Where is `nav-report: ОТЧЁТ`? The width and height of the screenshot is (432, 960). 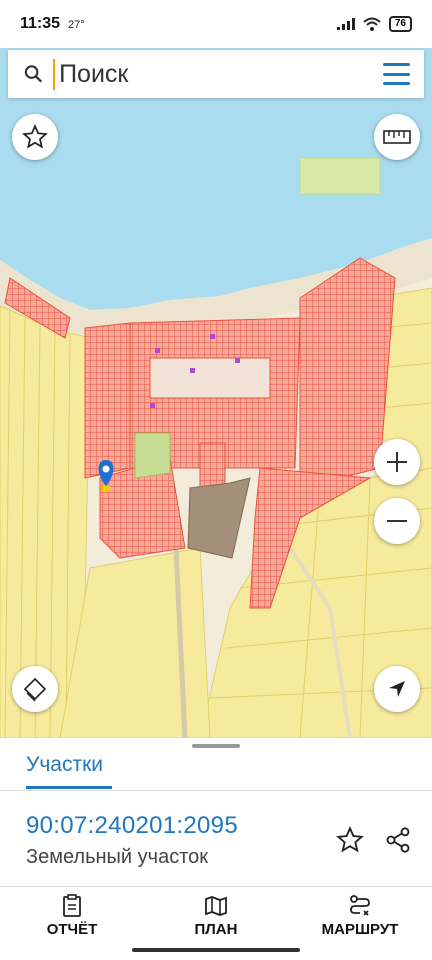
nav-report: ОТЧЁТ is located at coordinates (72, 916).